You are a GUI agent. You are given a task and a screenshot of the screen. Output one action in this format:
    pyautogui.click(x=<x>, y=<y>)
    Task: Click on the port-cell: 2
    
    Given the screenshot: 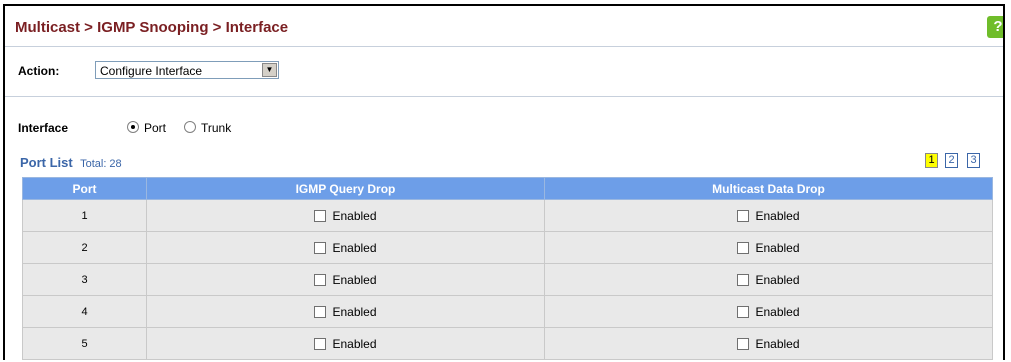 What is the action you would take?
    pyautogui.click(x=84, y=247)
    